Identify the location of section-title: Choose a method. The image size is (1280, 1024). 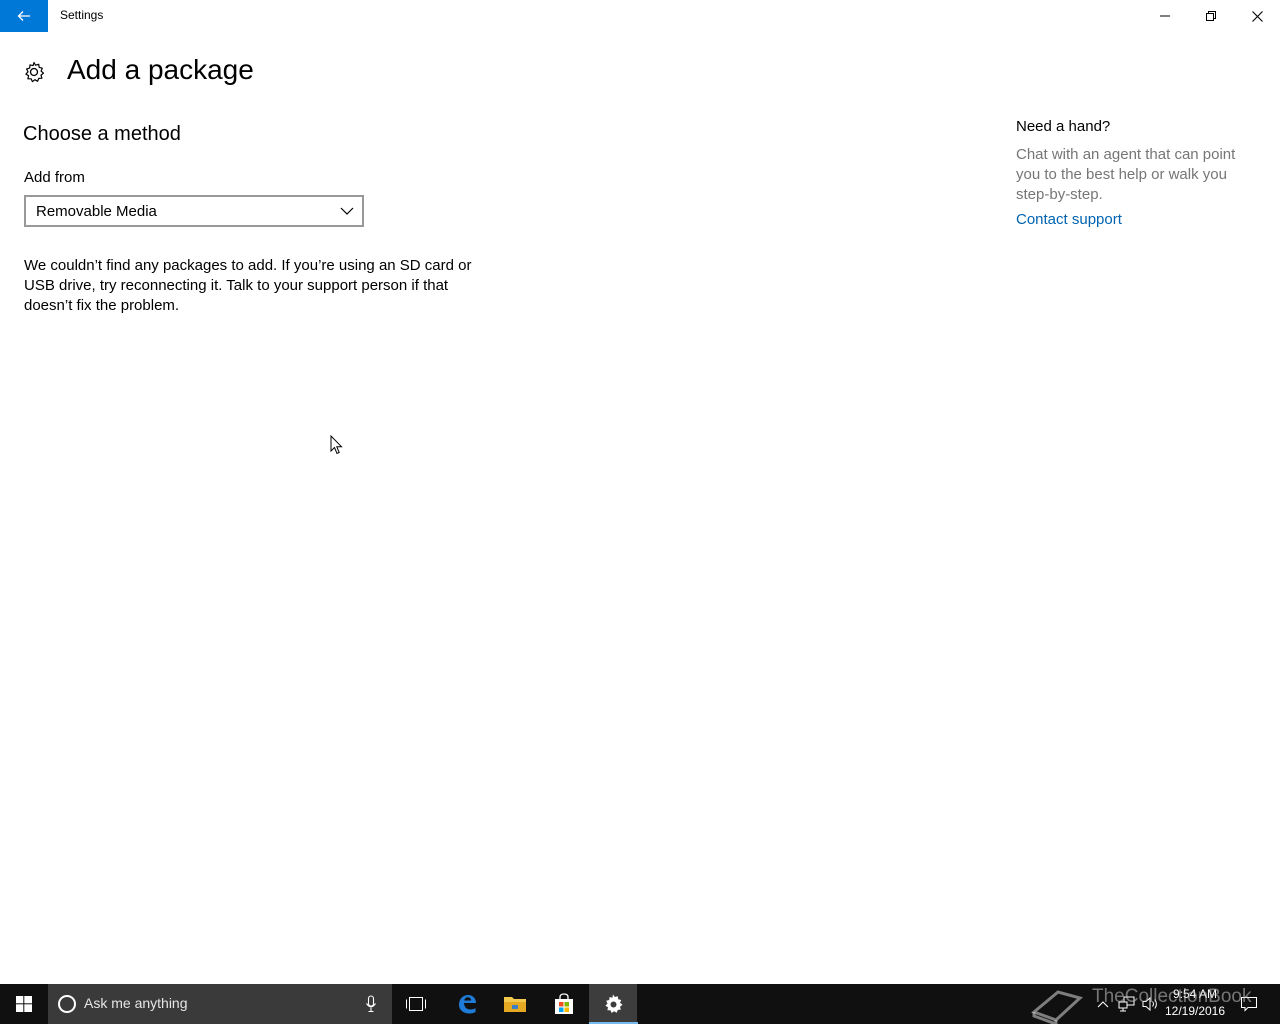
(102, 134).